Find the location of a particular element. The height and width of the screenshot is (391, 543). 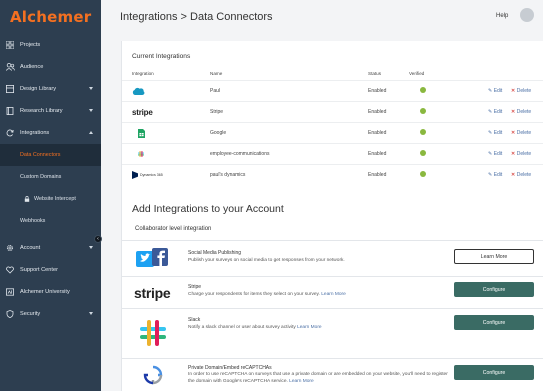

learn-more-button: Learn More is located at coordinates (494, 256).